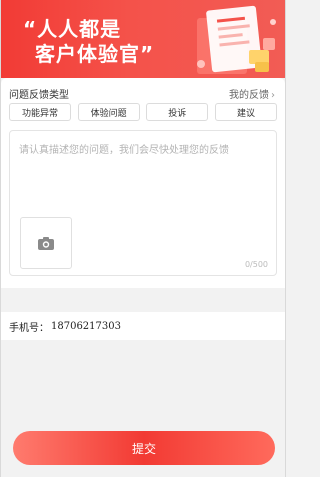  I want to click on banner-title-line2: 客户体验官”, so click(95, 54).